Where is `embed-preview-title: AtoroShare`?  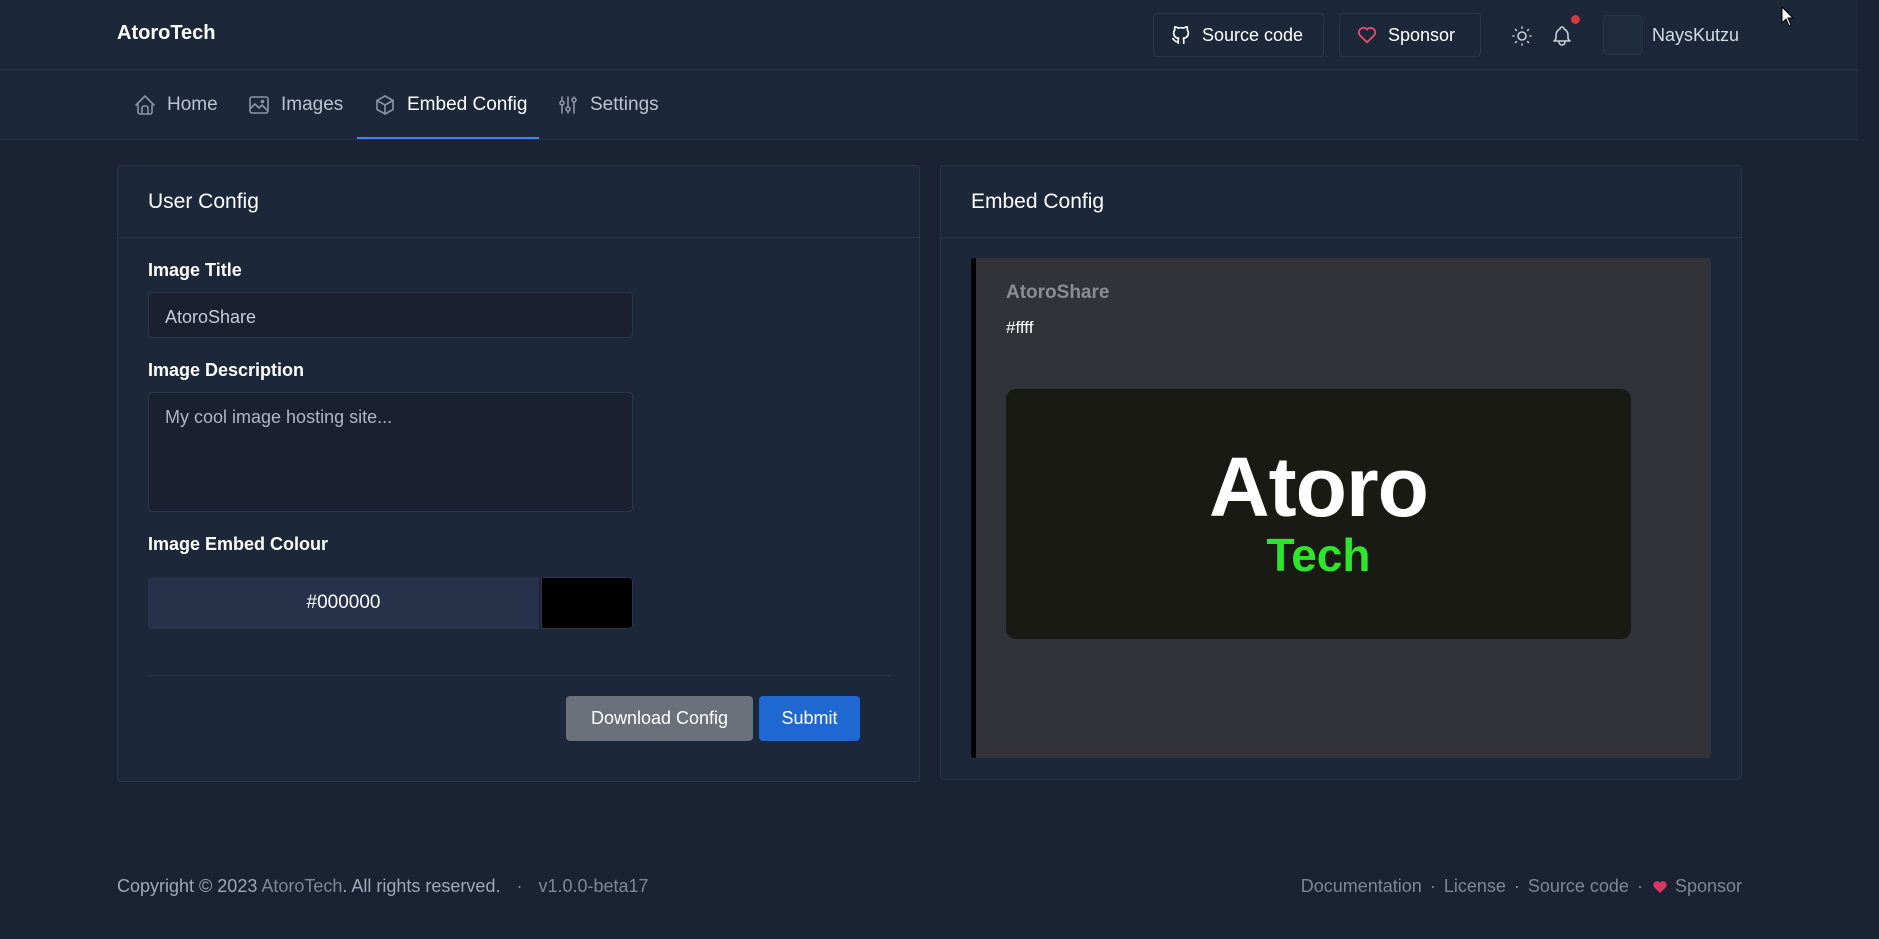 embed-preview-title: AtoroShare is located at coordinates (1058, 292).